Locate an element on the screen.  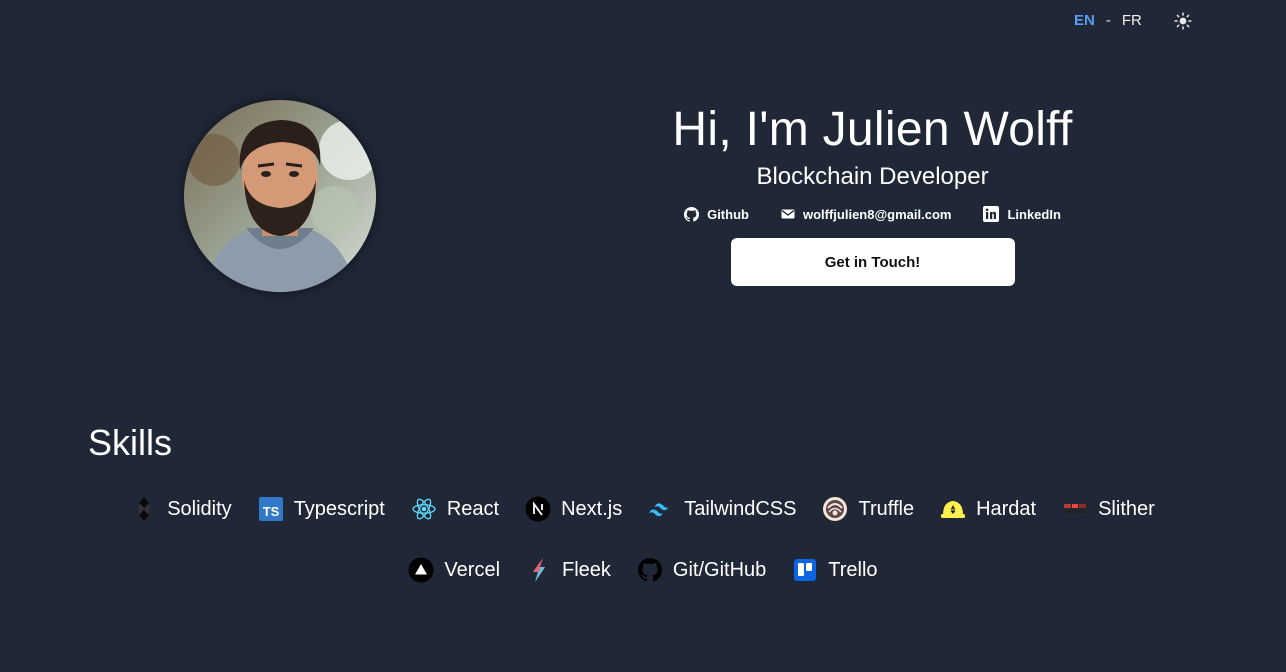
linkedin-link: LinkedIn is located at coordinates (1022, 214).